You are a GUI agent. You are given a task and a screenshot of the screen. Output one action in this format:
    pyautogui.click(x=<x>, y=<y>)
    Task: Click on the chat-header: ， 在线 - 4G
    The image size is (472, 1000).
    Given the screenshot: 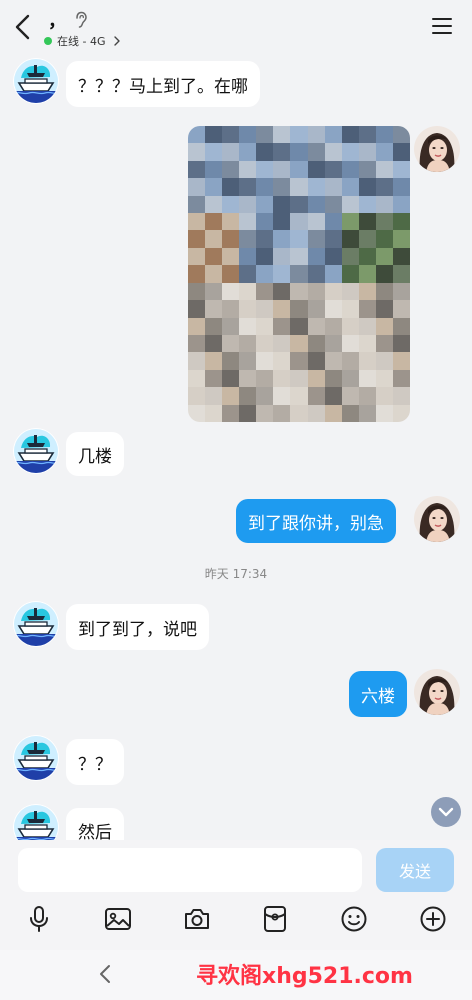 What is the action you would take?
    pyautogui.click(x=236, y=28)
    